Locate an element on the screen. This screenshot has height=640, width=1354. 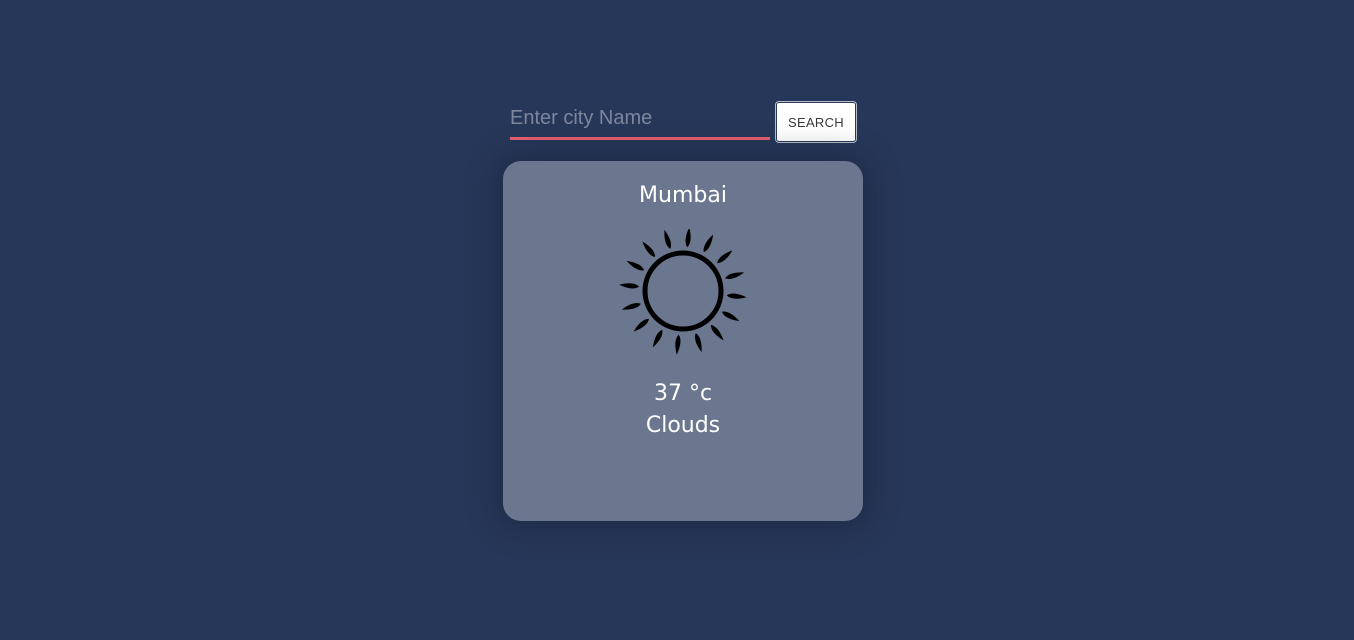
city-name: Mumbai is located at coordinates (683, 195).